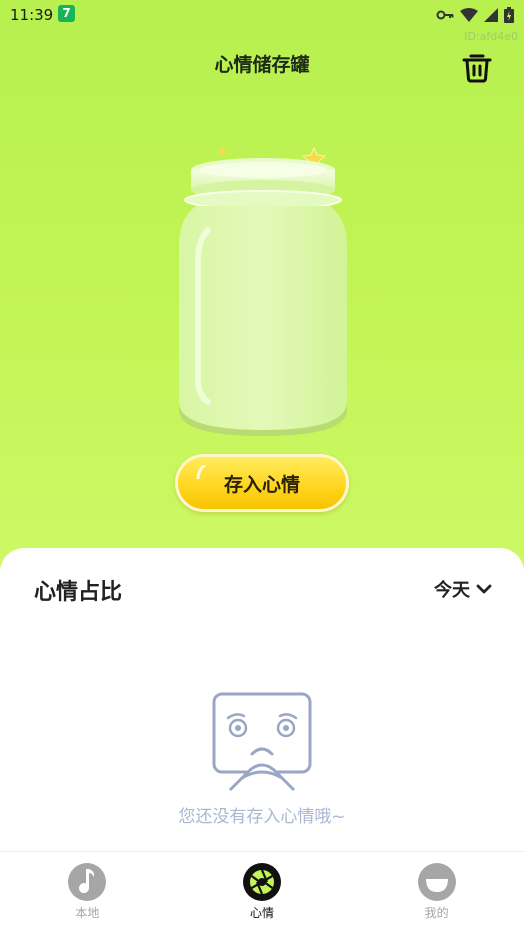 The width and height of the screenshot is (524, 932). Describe the element at coordinates (201, 472) in the screenshot. I see `sparkle-icon` at that location.